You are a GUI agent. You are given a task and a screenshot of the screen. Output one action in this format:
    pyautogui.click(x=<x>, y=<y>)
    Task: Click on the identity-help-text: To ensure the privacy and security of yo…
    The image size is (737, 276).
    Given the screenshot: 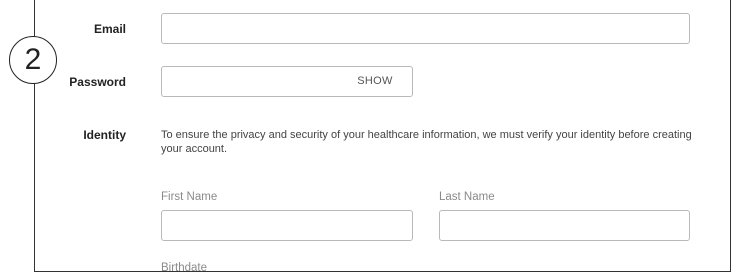 What is the action you would take?
    pyautogui.click(x=426, y=142)
    